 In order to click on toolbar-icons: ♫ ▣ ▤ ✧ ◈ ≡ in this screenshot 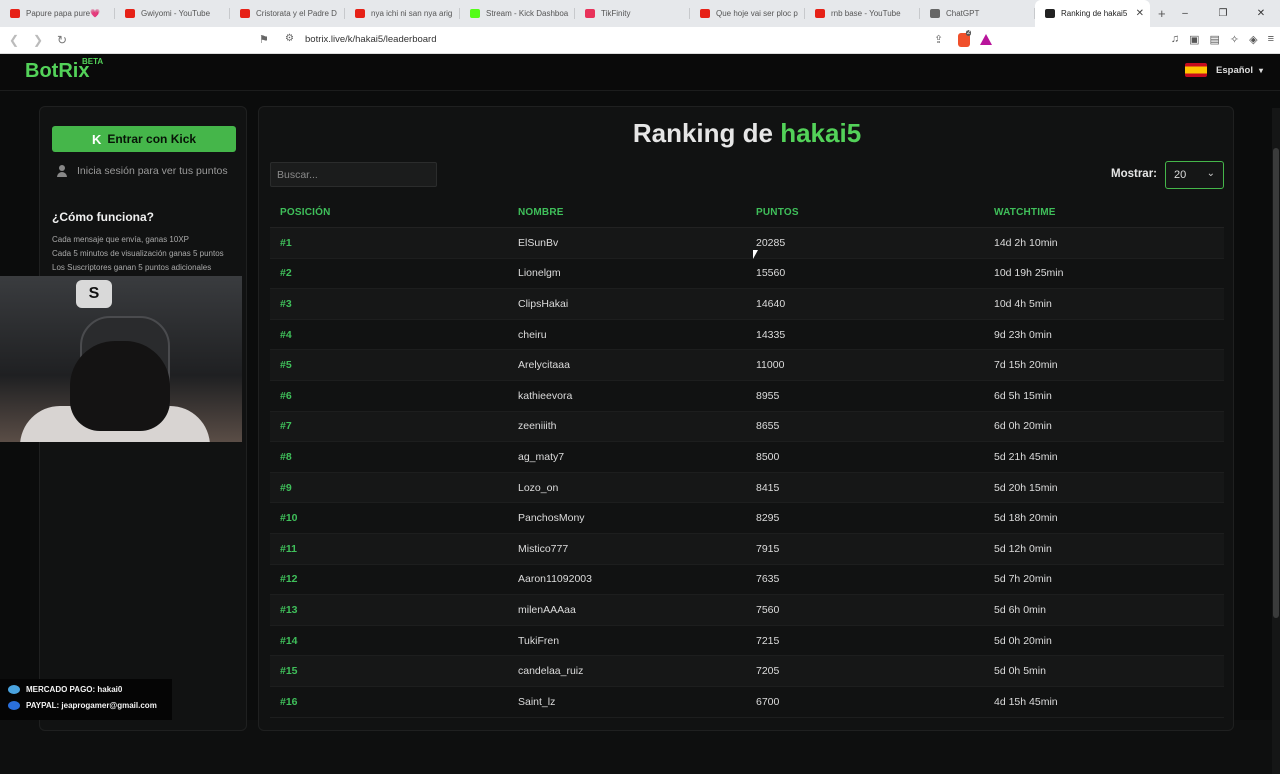, I will do `click(1222, 39)`.